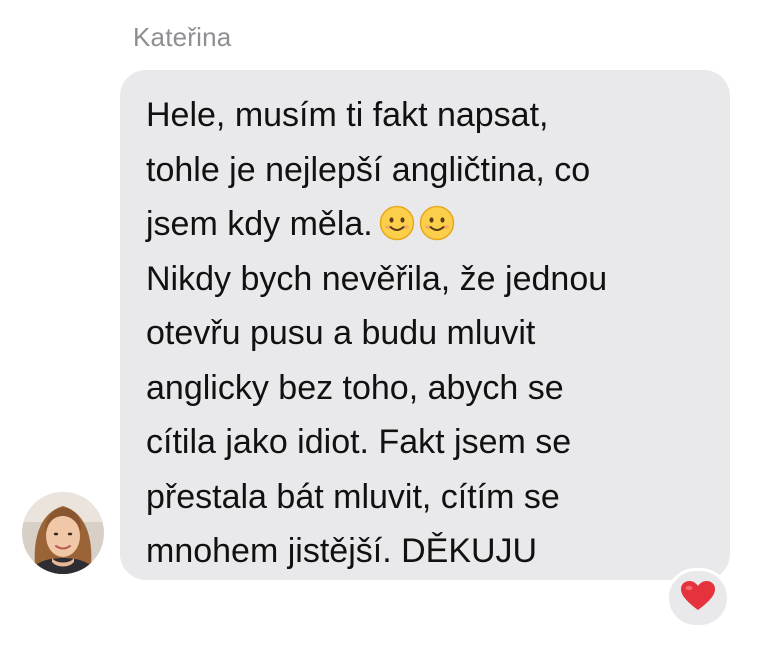  I want to click on avatar-photo, so click(63, 533).